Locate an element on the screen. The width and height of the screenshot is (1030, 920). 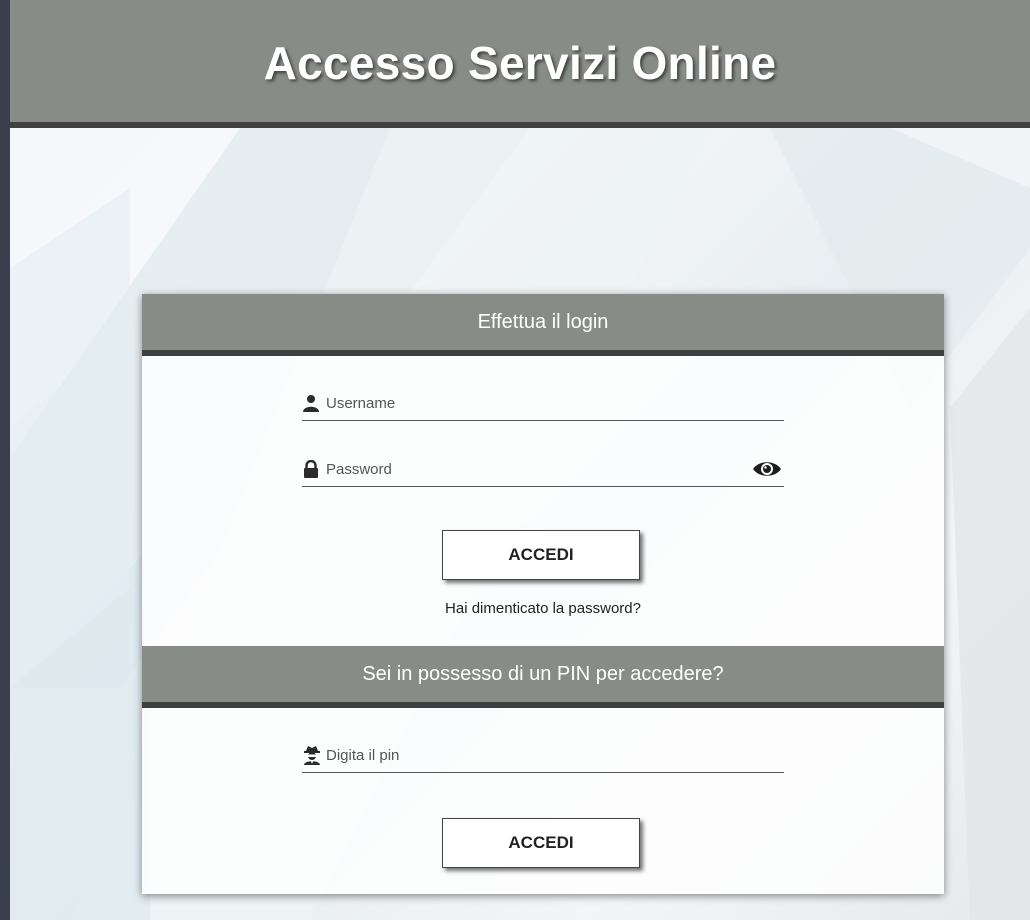
password-field is located at coordinates (543, 469).